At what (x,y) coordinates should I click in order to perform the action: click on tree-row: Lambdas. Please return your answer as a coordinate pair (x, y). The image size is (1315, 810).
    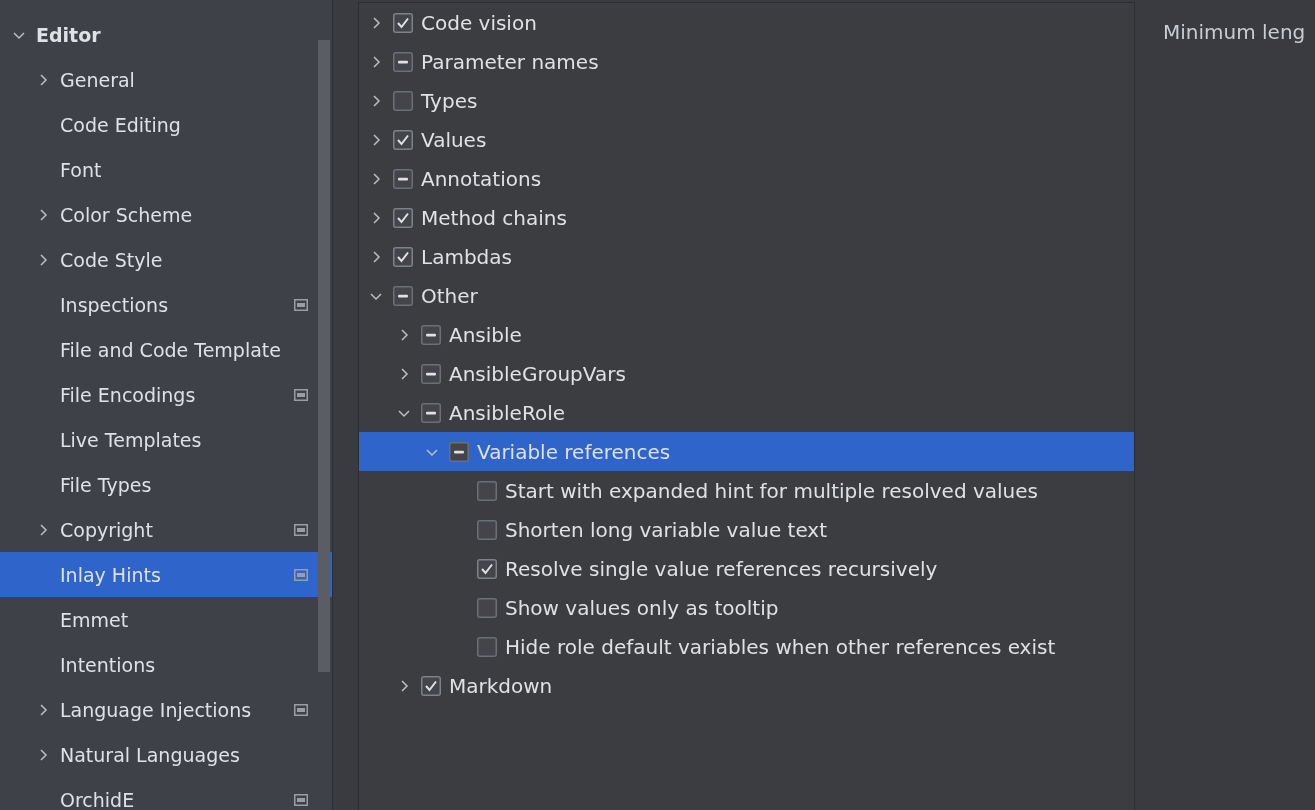
    Looking at the image, I should click on (746, 256).